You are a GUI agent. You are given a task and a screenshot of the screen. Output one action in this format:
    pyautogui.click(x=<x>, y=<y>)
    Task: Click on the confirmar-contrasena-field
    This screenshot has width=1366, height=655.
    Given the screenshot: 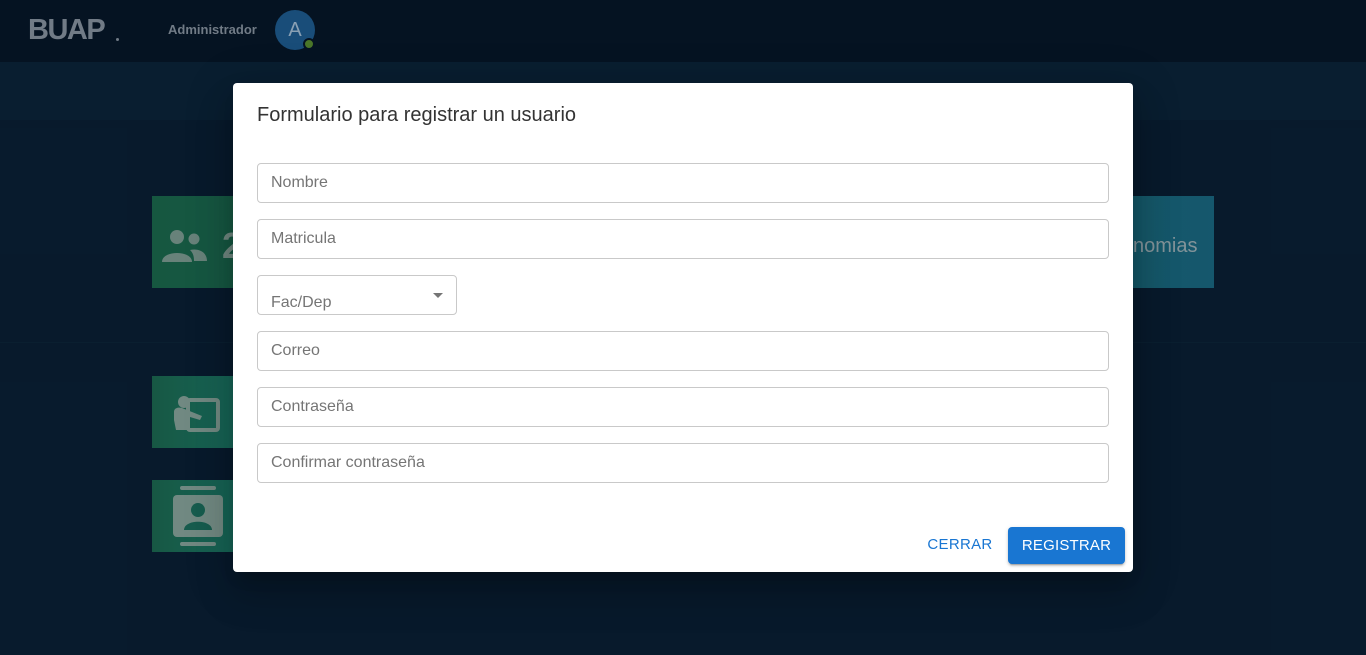 What is the action you would take?
    pyautogui.click(x=683, y=463)
    